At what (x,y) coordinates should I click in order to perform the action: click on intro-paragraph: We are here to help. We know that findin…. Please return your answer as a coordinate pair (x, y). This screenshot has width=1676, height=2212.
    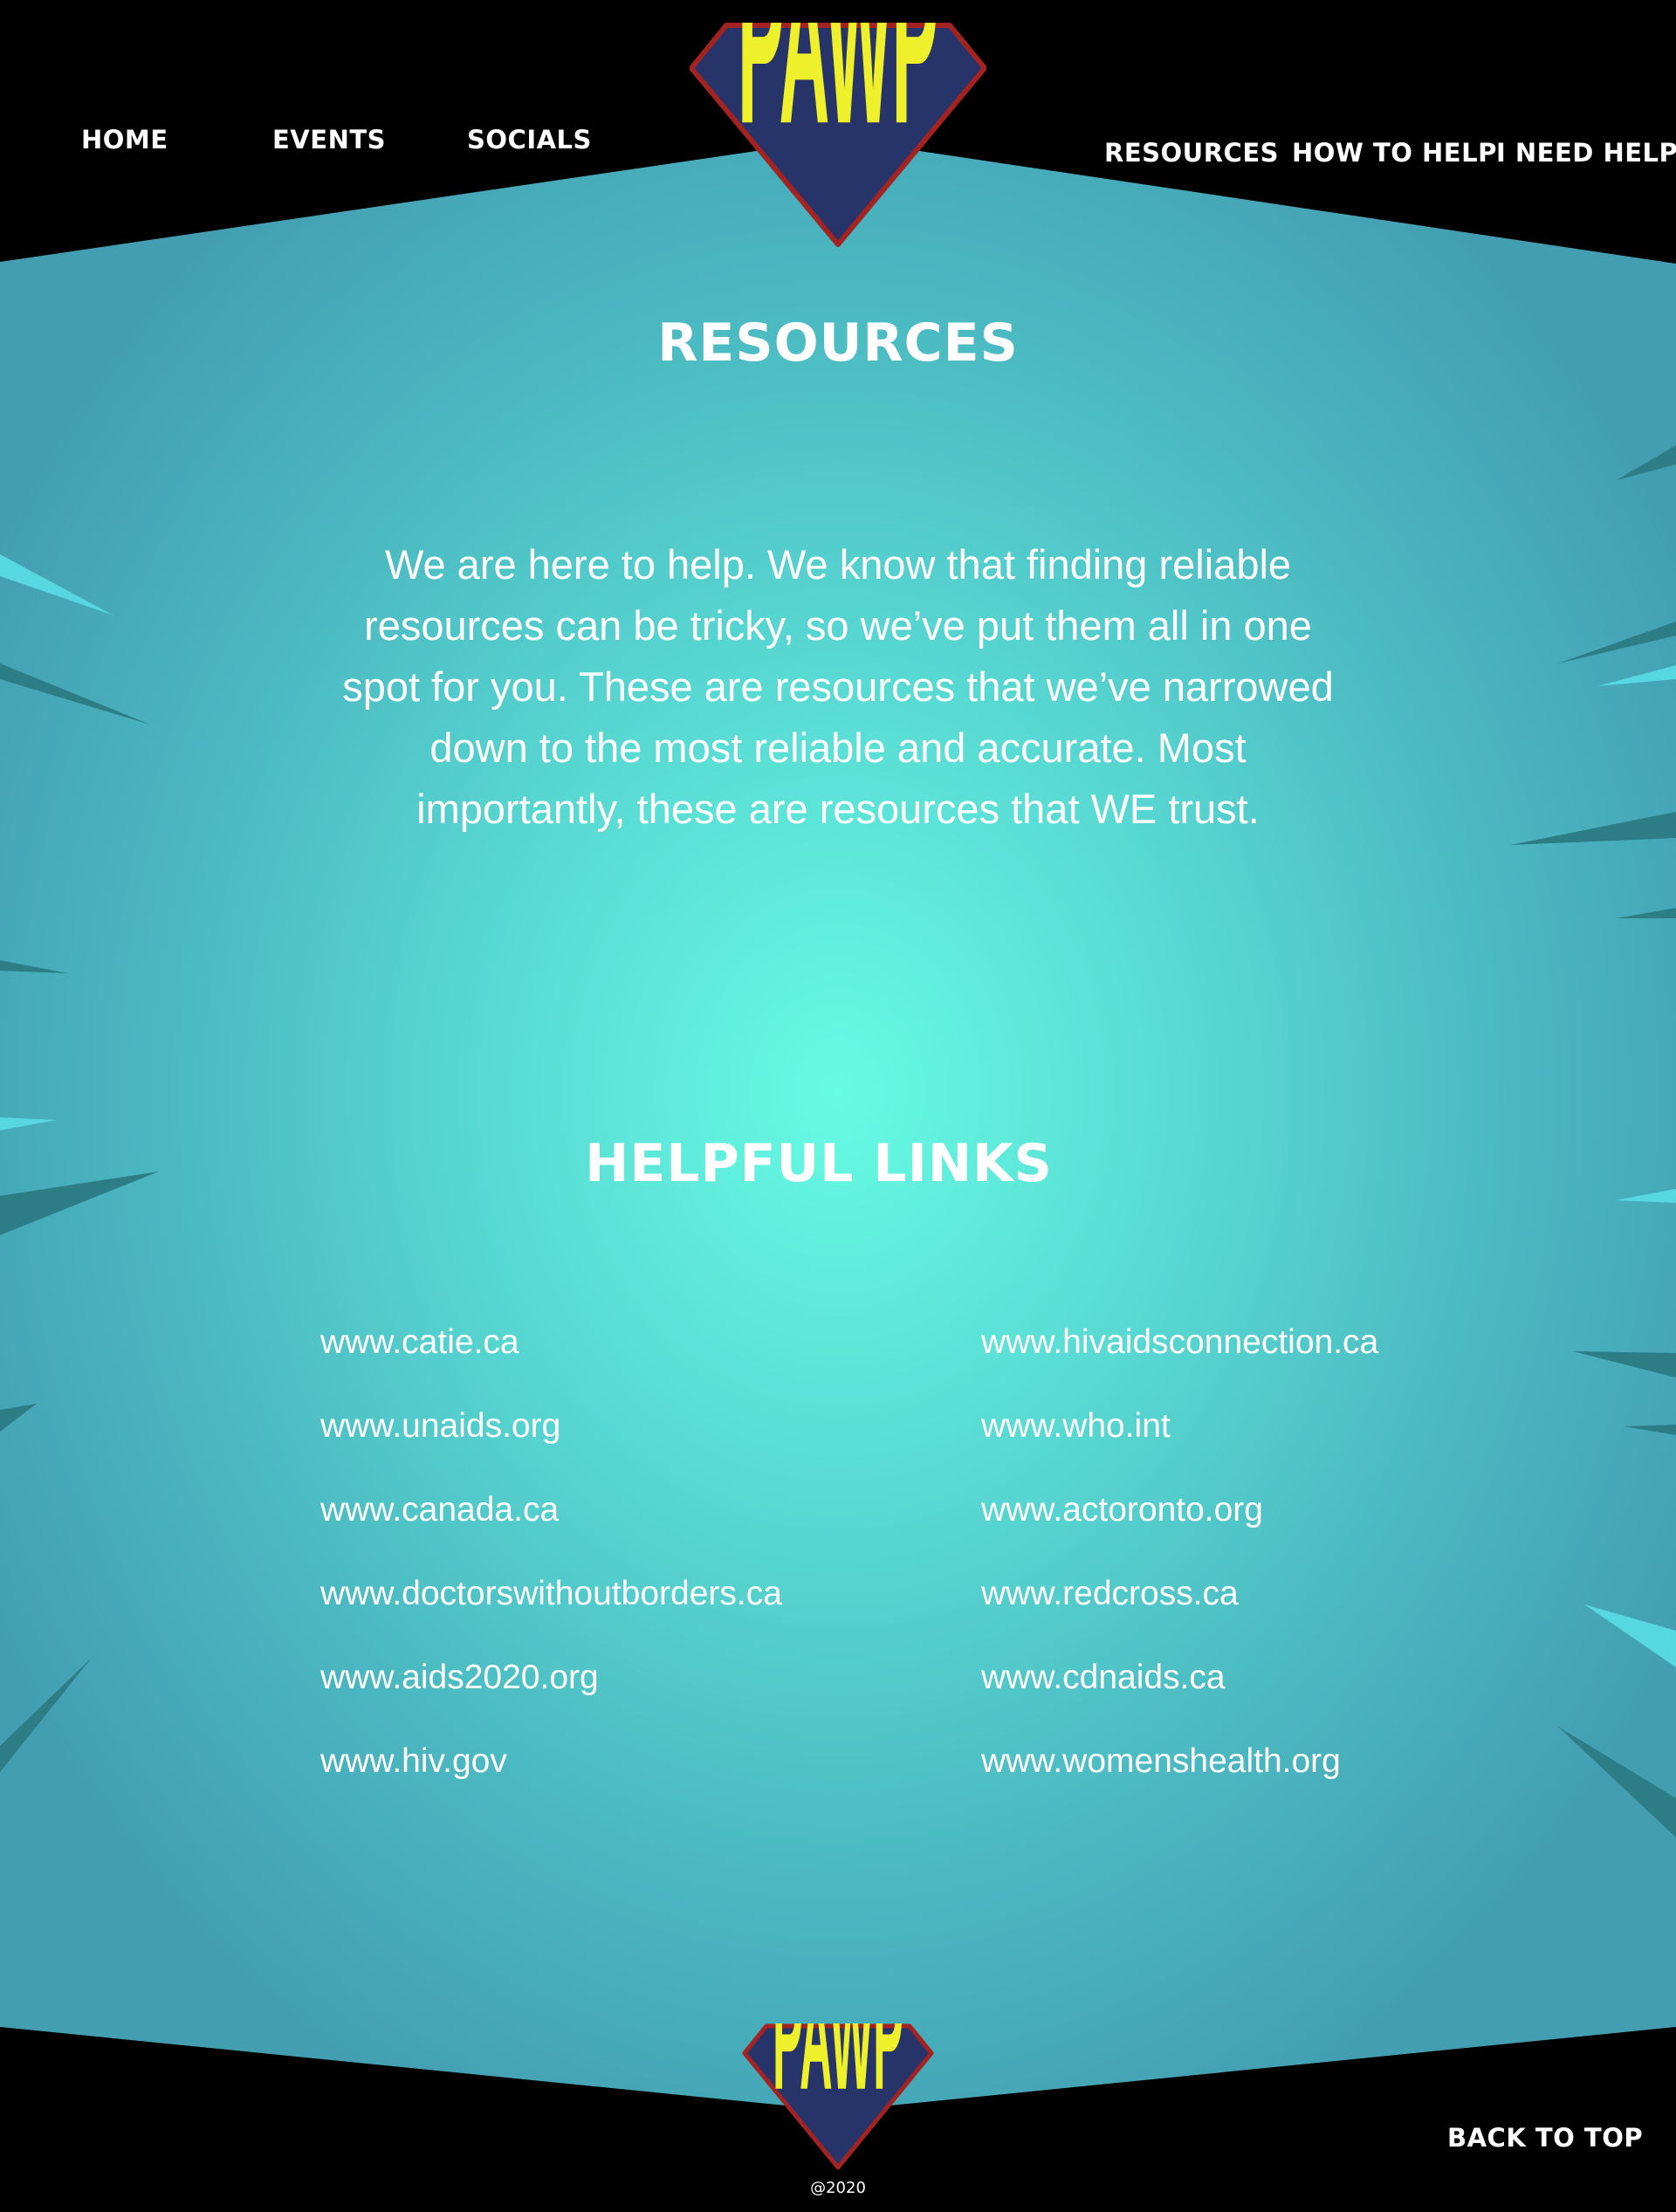
    Looking at the image, I should click on (838, 687).